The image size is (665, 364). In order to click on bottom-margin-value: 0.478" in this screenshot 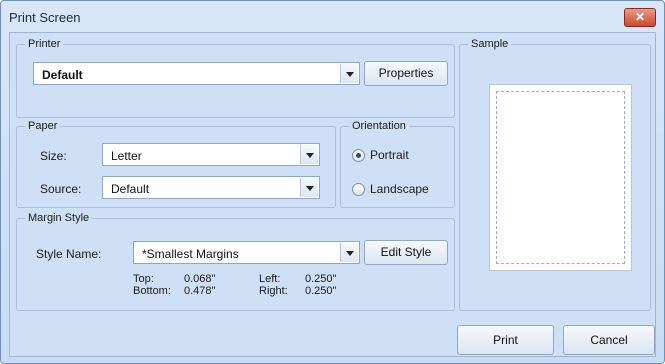, I will do `click(200, 291)`.